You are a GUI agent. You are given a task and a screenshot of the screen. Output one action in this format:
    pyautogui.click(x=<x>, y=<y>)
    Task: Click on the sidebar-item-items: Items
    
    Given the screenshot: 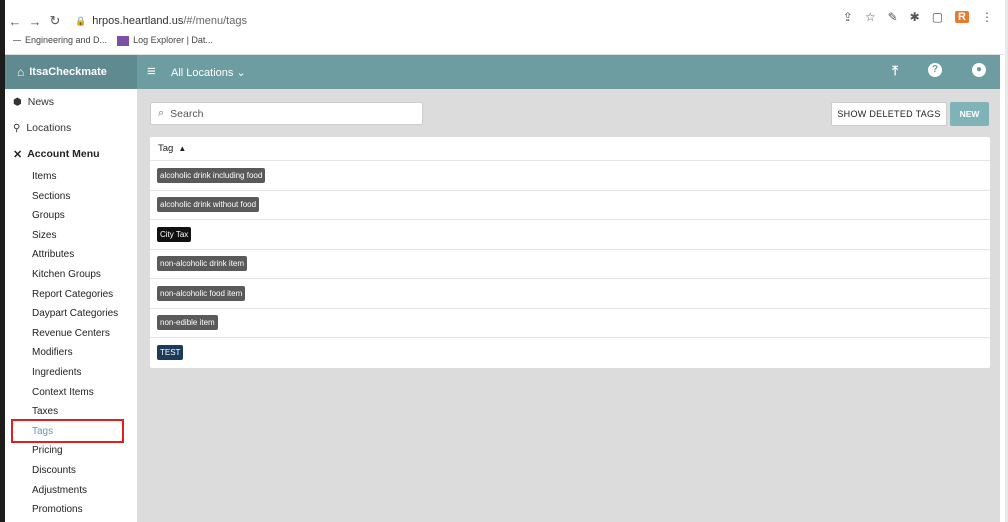 What is the action you would take?
    pyautogui.click(x=71, y=177)
    